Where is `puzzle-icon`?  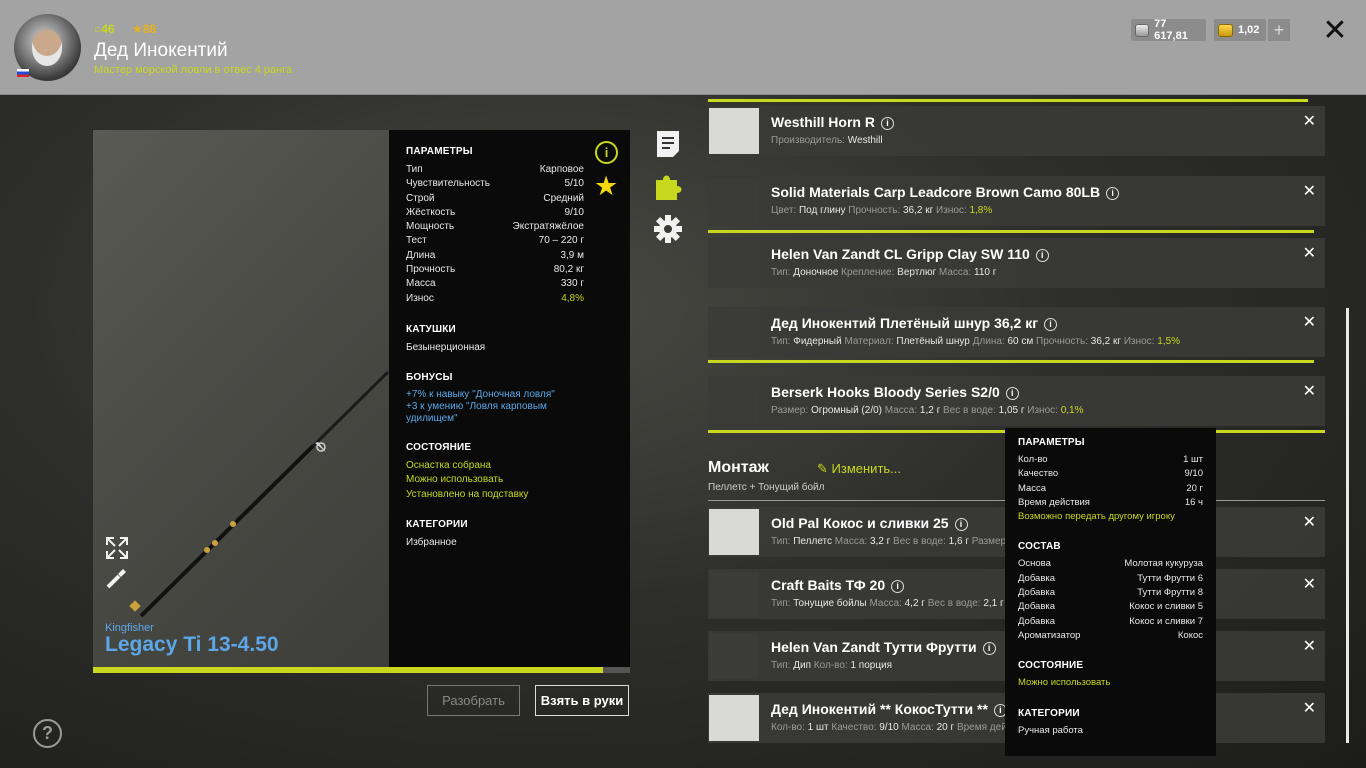 puzzle-icon is located at coordinates (668, 187).